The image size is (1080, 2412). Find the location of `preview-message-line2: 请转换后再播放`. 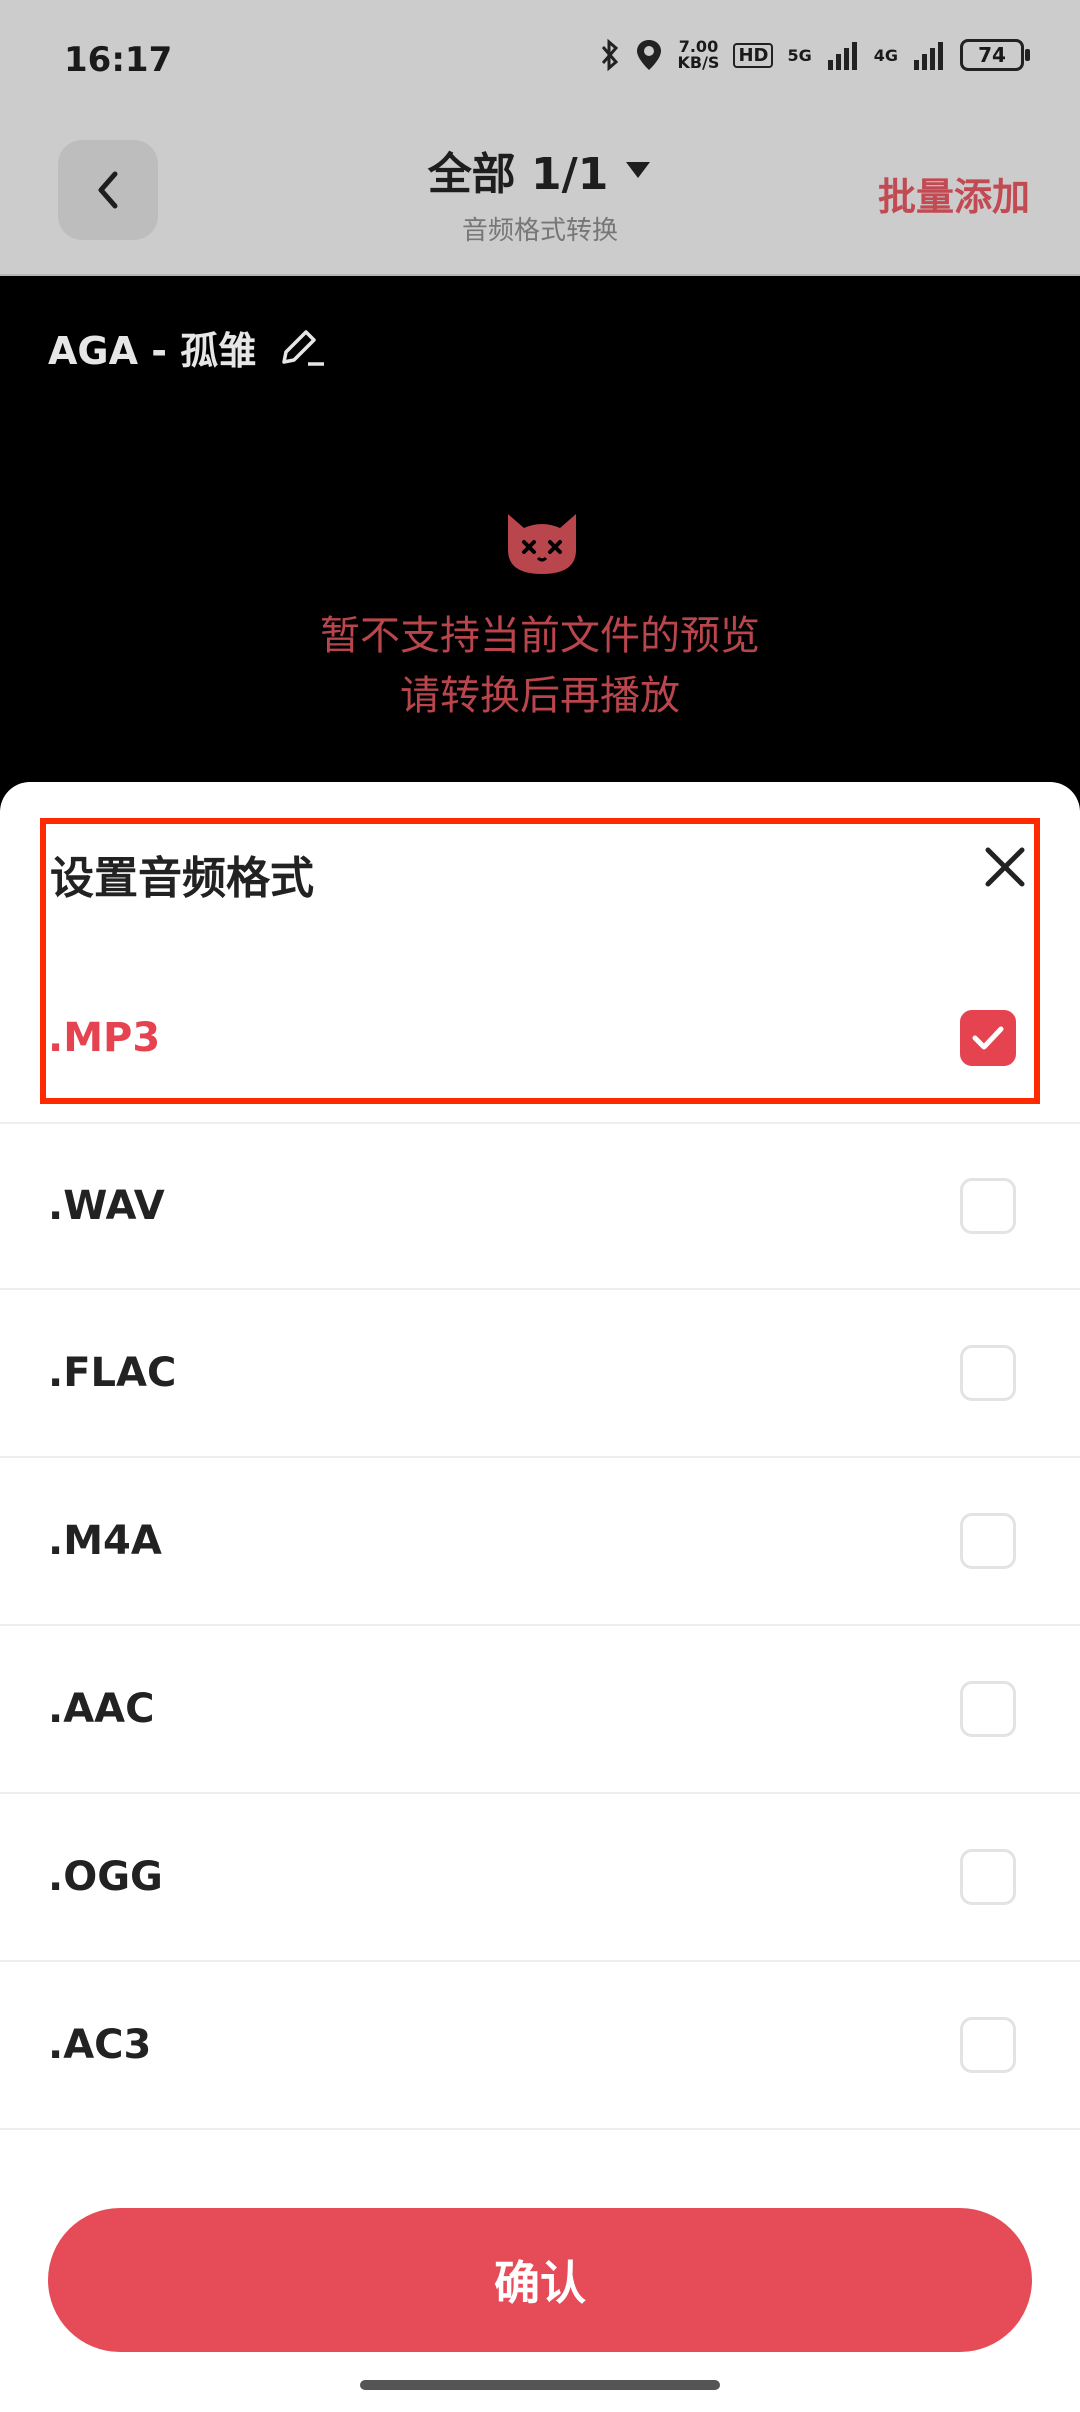

preview-message-line2: 请转换后再播放 is located at coordinates (540, 696).